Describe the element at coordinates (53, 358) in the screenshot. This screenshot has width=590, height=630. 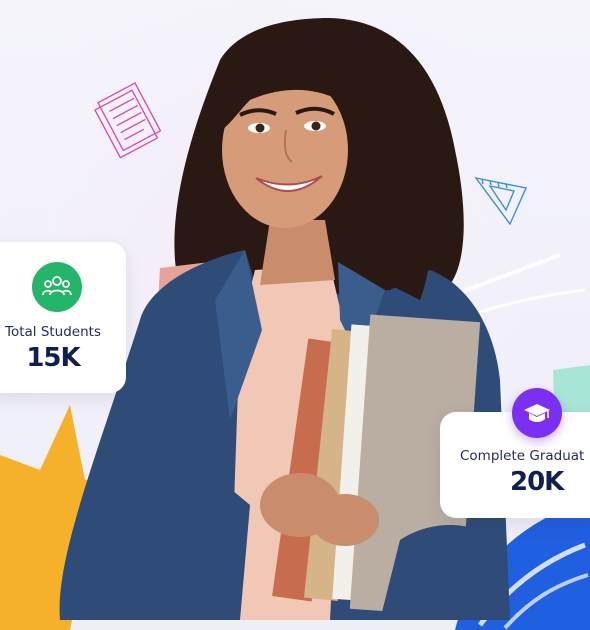
I see `stat-value: 15K` at that location.